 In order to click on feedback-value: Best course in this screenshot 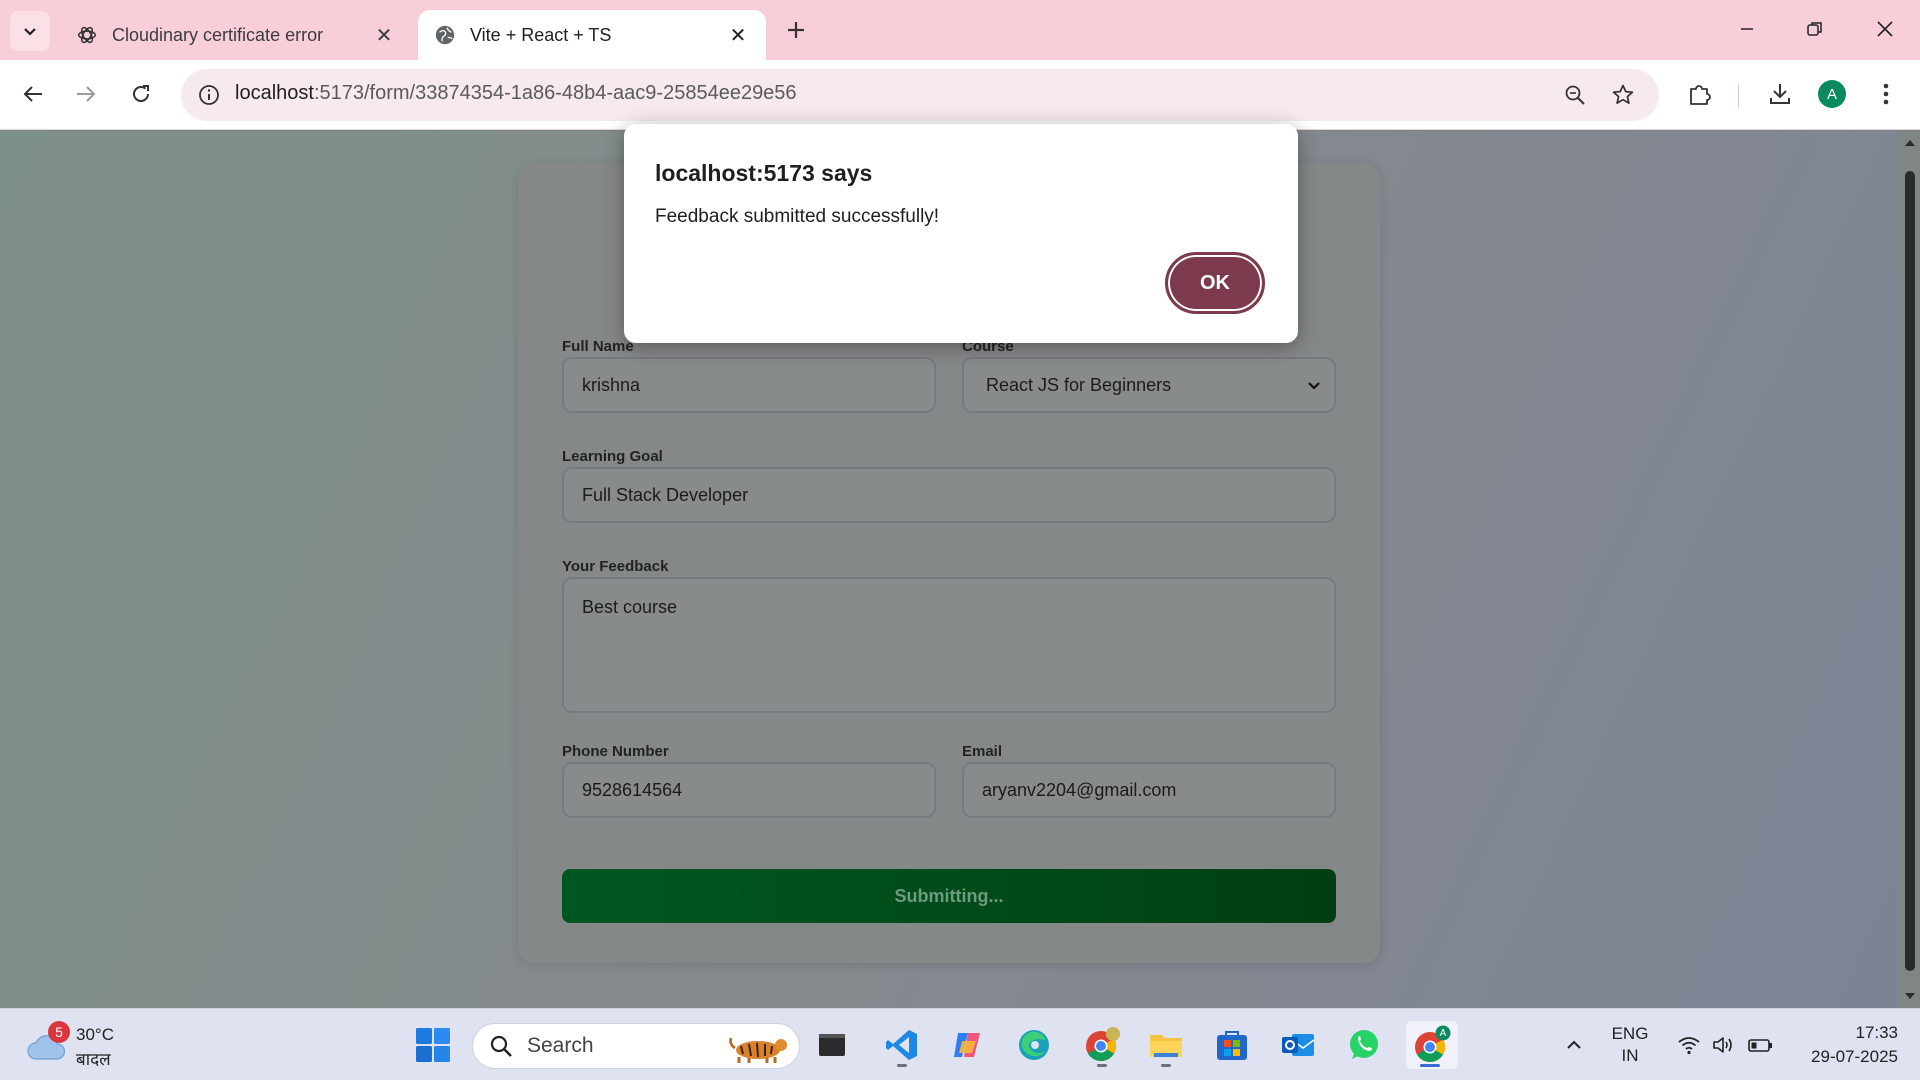, I will do `click(630, 607)`.